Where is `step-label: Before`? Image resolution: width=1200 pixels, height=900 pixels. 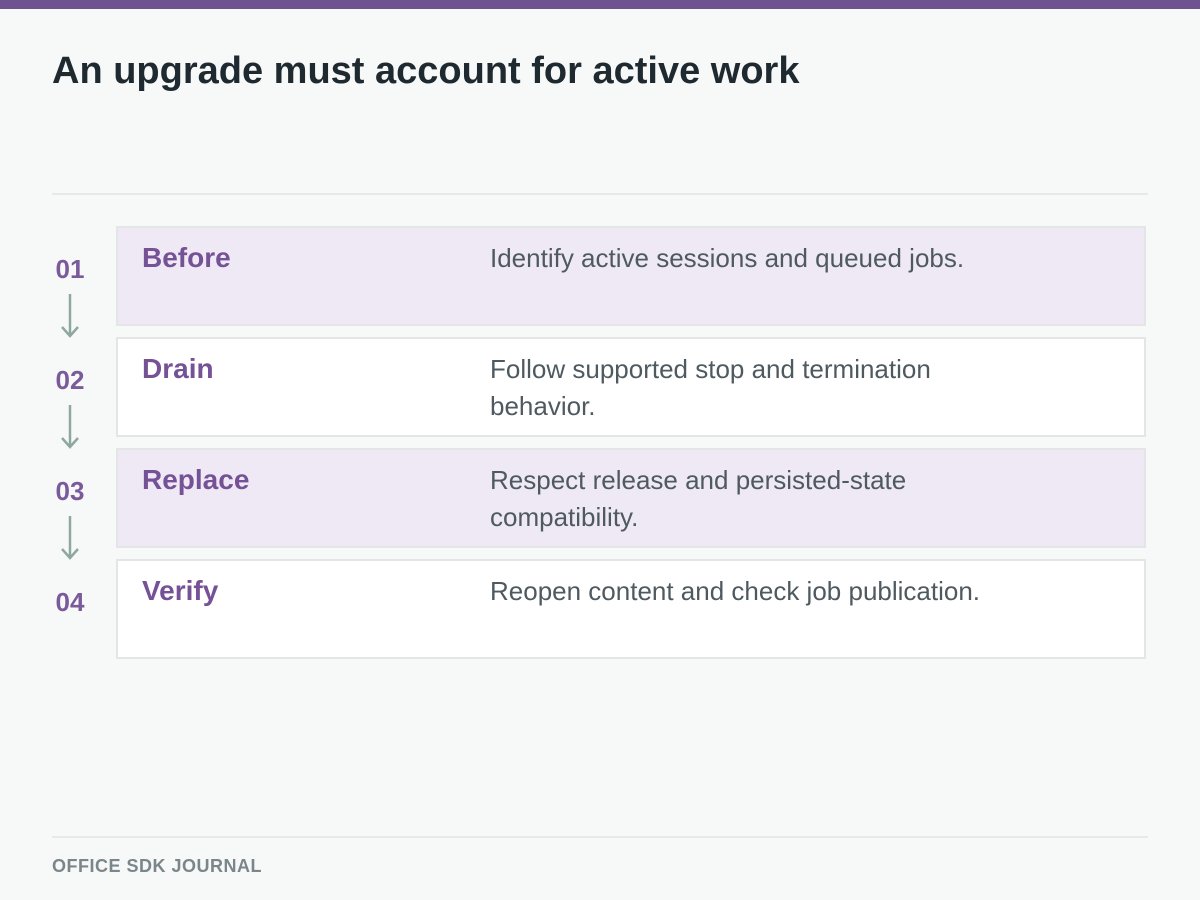 step-label: Before is located at coordinates (186, 257).